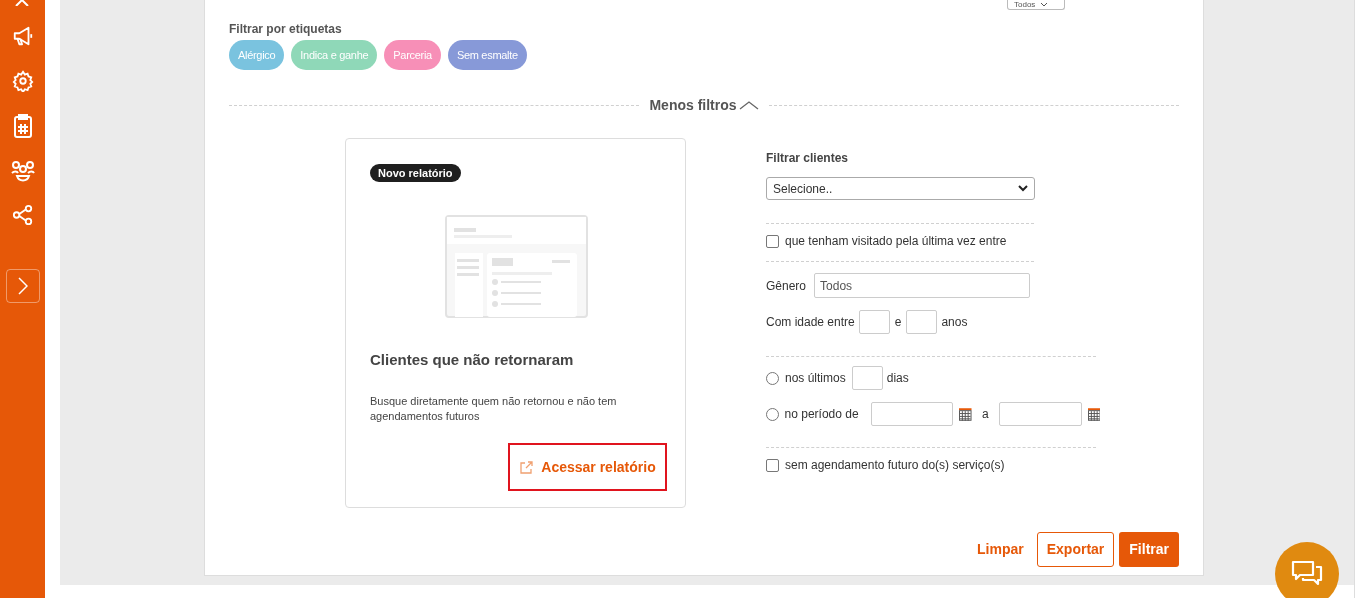 This screenshot has width=1366, height=598. Describe the element at coordinates (286, 29) in the screenshot. I see `tag-filter-label: Filtrar por etiquetas` at that location.